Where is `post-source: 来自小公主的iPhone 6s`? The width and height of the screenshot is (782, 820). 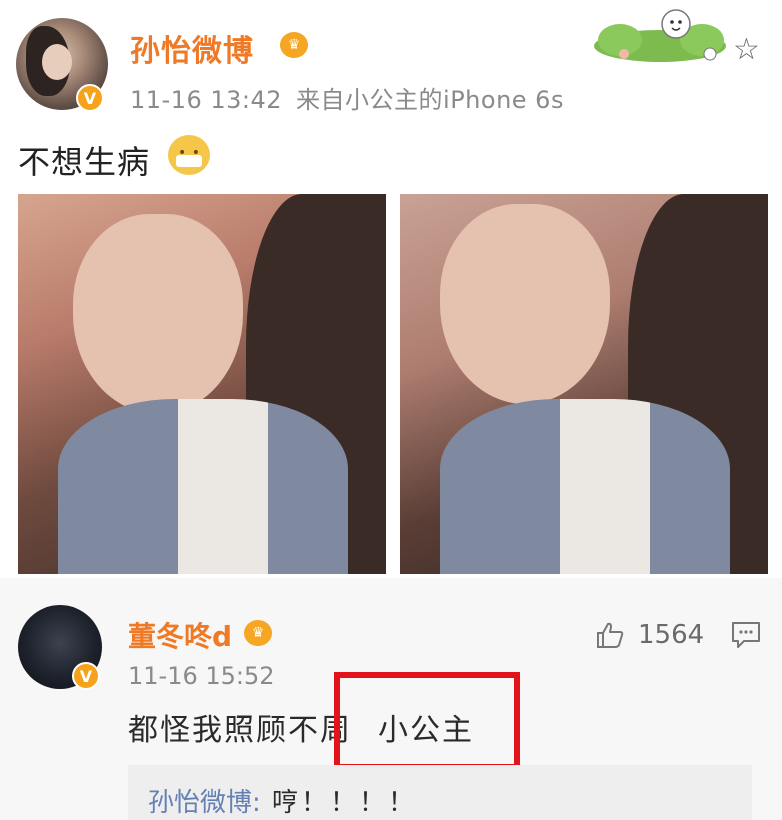
post-source: 来自小公主的iPhone 6s is located at coordinates (430, 100).